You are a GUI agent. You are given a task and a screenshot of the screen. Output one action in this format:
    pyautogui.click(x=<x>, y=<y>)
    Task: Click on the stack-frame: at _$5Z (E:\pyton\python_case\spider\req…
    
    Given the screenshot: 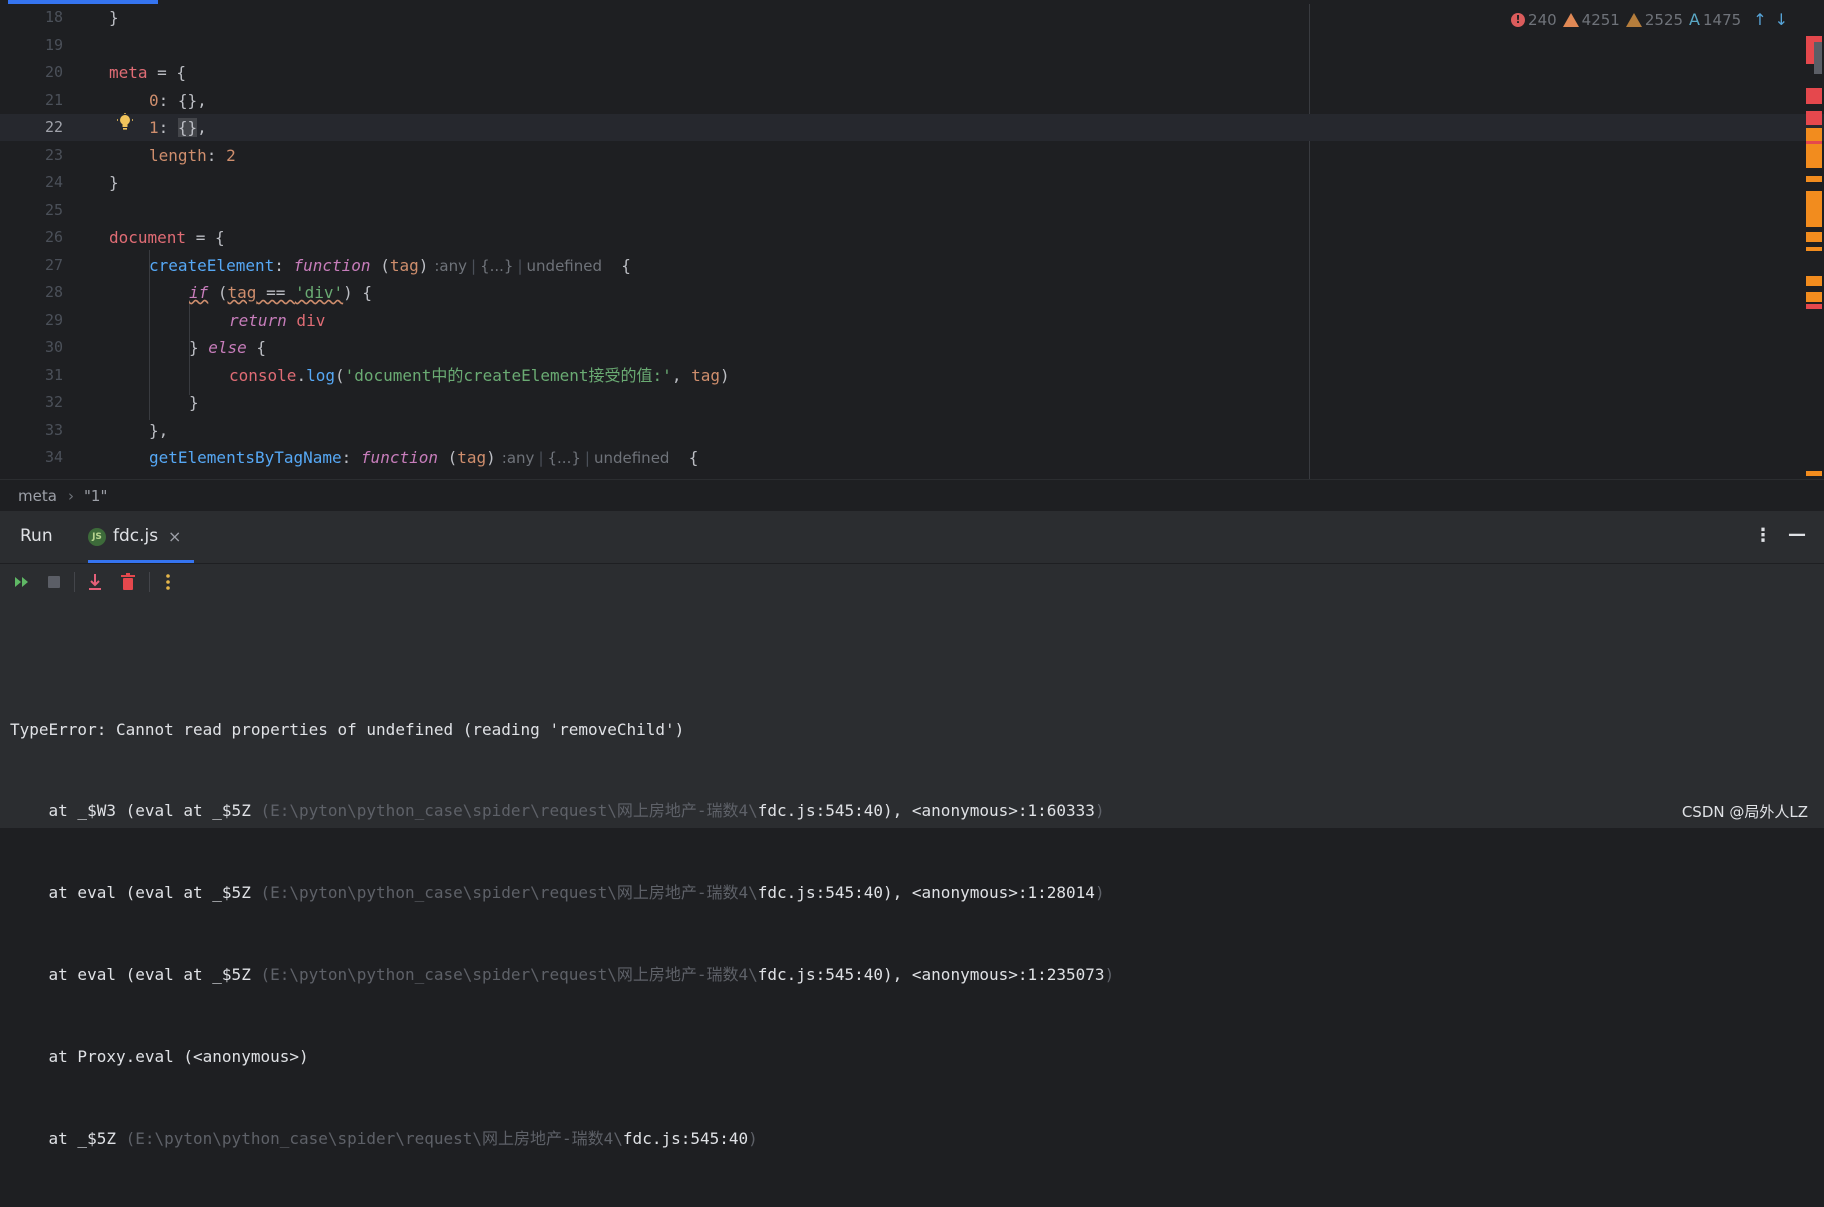 What is the action you would take?
    pyautogui.click(x=384, y=1139)
    